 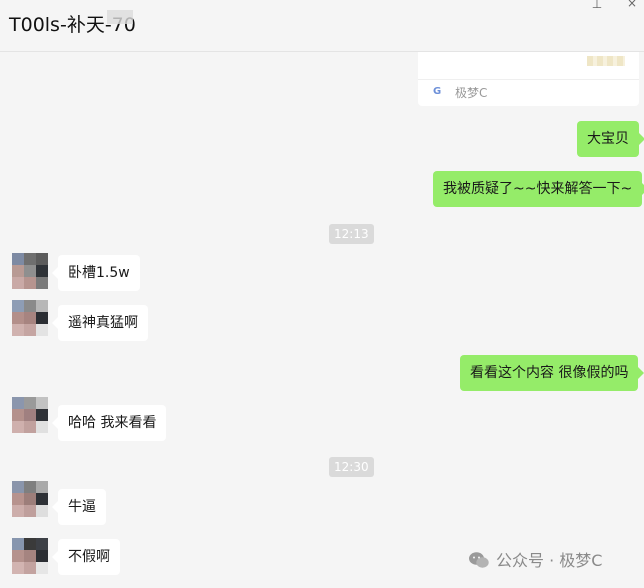 I want to click on link-card-thumbnail, so click(x=606, y=61).